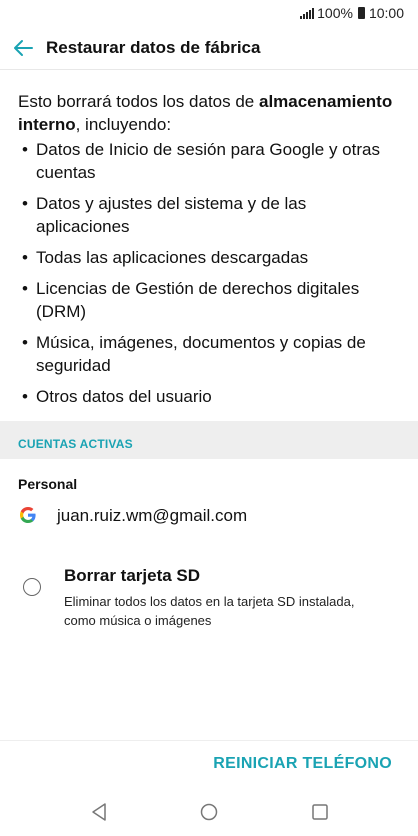  What do you see at coordinates (153, 47) in the screenshot?
I see `page-title: Restaurar datos de fábrica` at bounding box center [153, 47].